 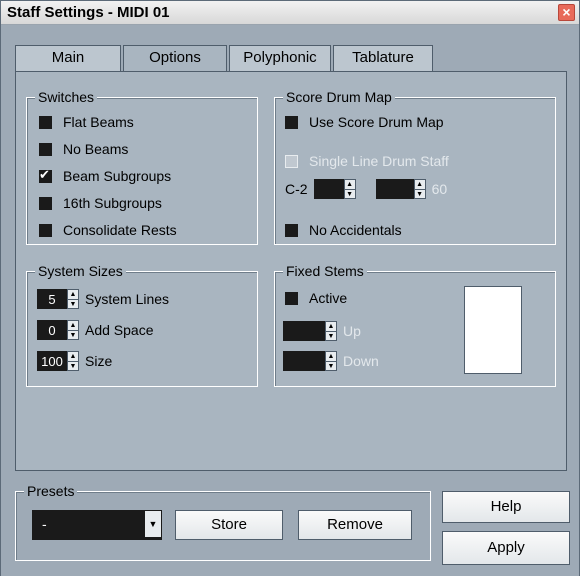 I want to click on flat-beams-label: Flat Beams, so click(x=98, y=122).